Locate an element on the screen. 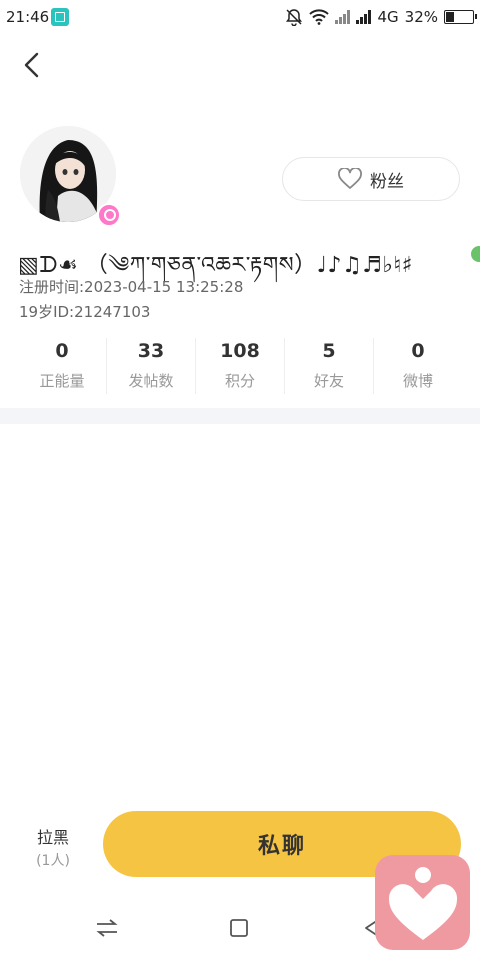 The height and width of the screenshot is (960, 480). stat-friends: 5 好友 is located at coordinates (329, 366).